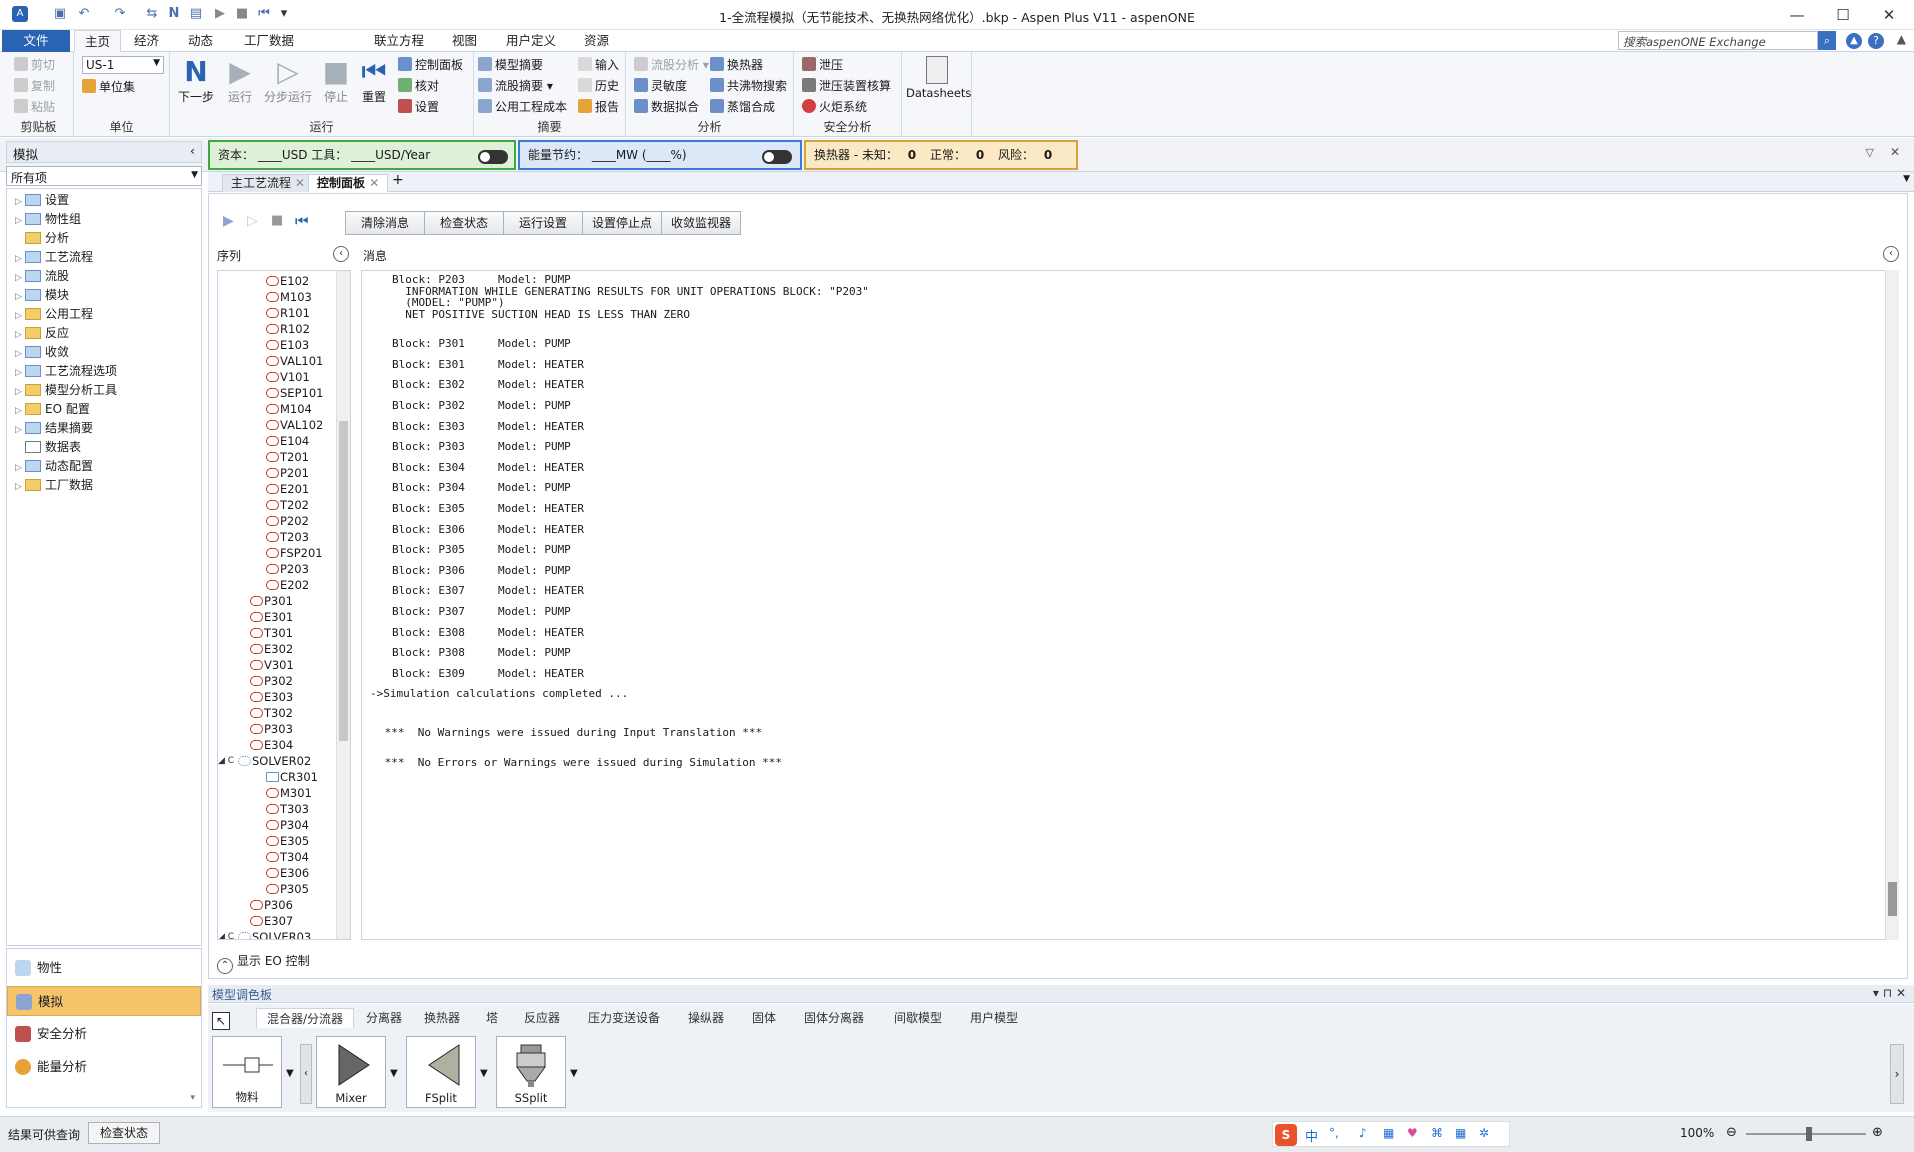  I want to click on control-panel-button: 控制面板, so click(430, 65).